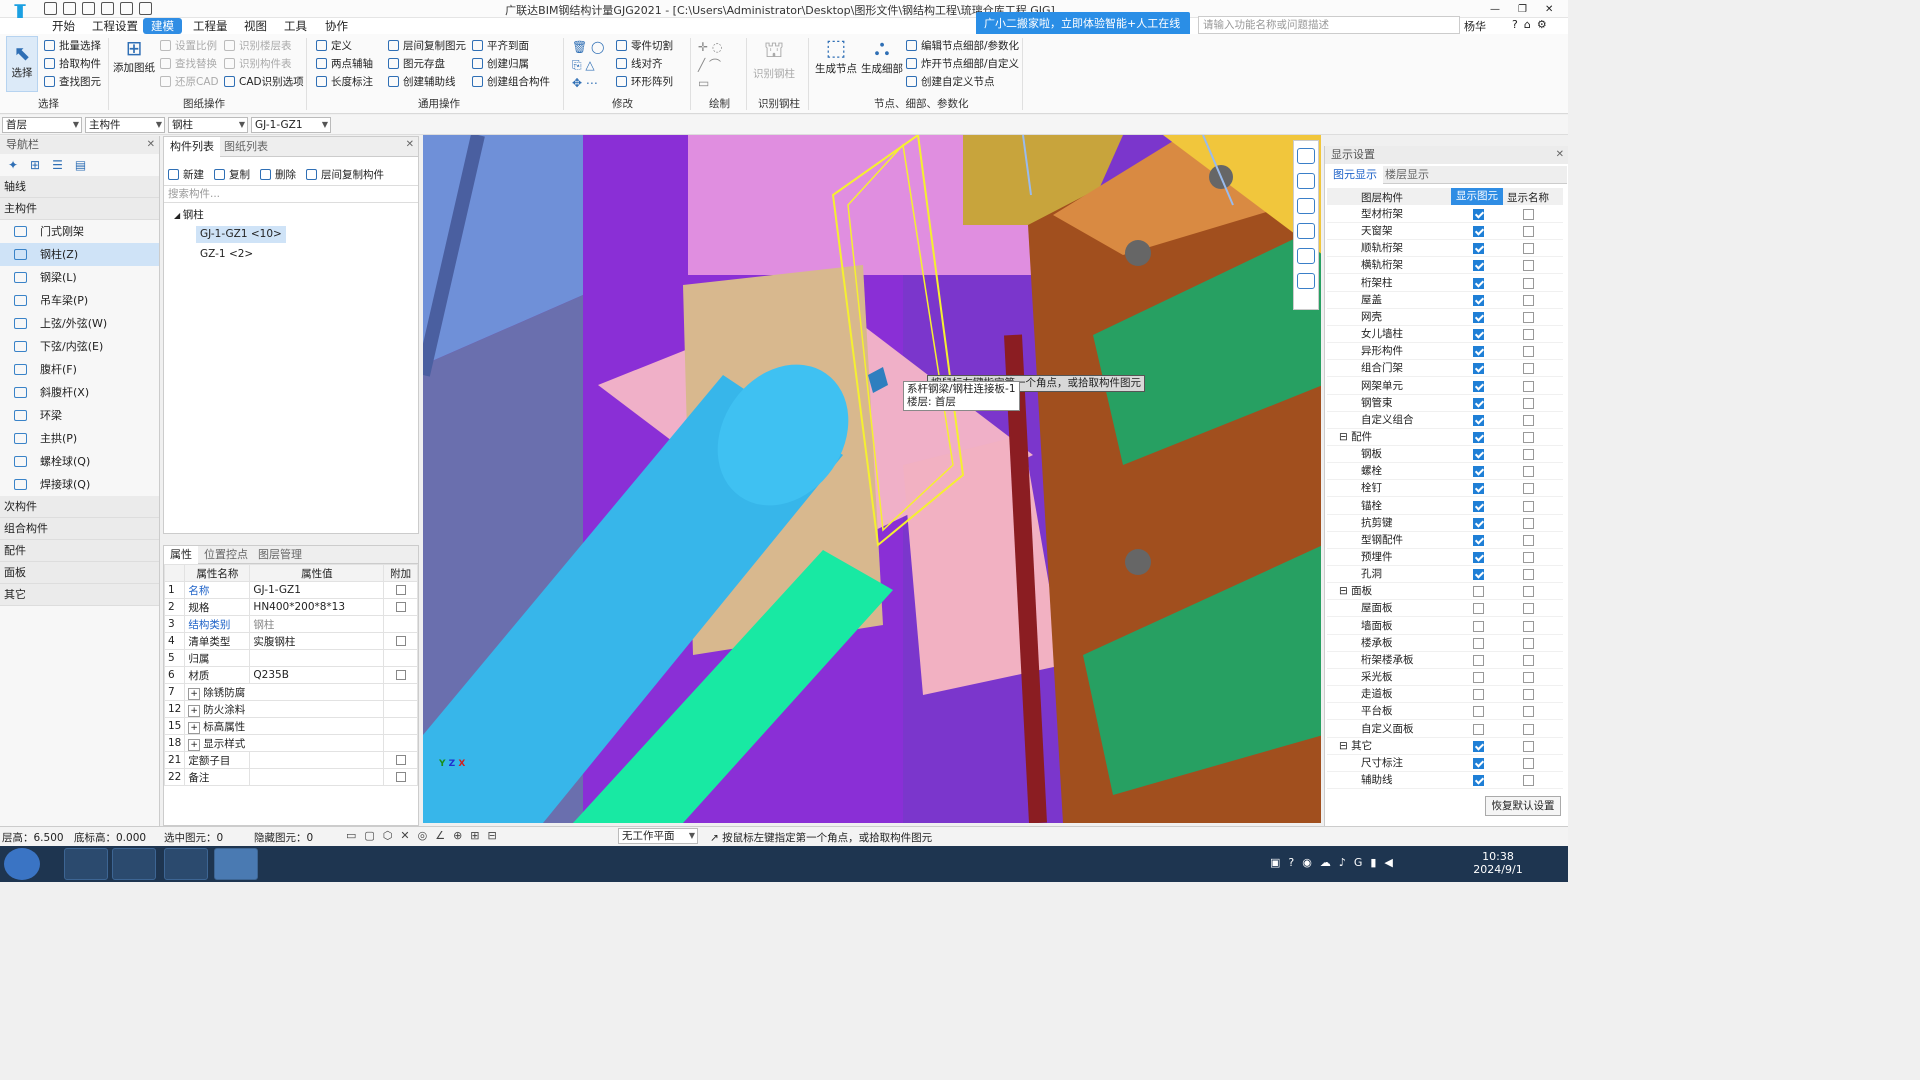 Image resolution: width=1920 pixels, height=1080 pixels. What do you see at coordinates (962, 64) in the screenshot?
I see `explode-node-button: 炸开节点细部/自定义` at bounding box center [962, 64].